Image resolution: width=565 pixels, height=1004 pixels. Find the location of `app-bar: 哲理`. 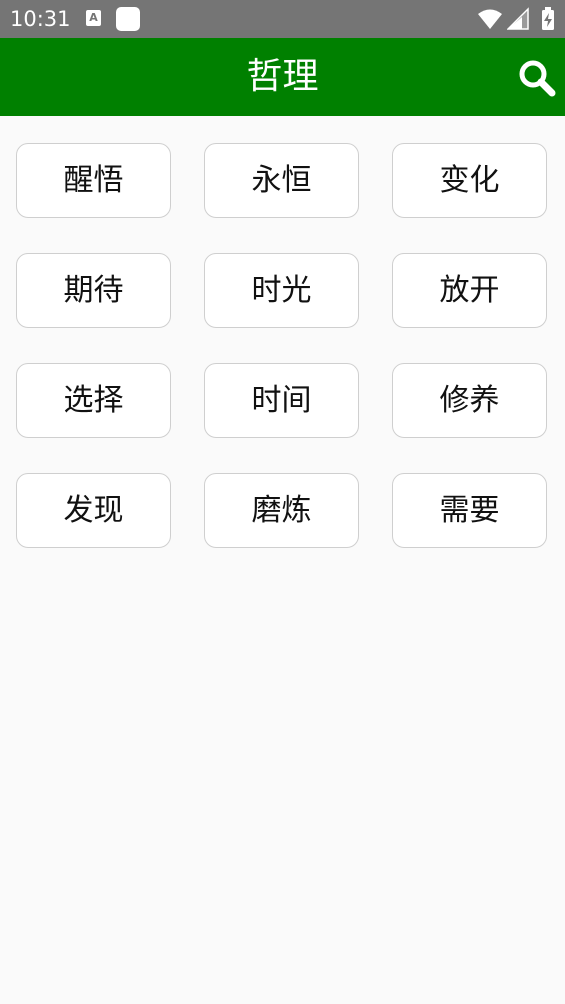

app-bar: 哲理 is located at coordinates (282, 77).